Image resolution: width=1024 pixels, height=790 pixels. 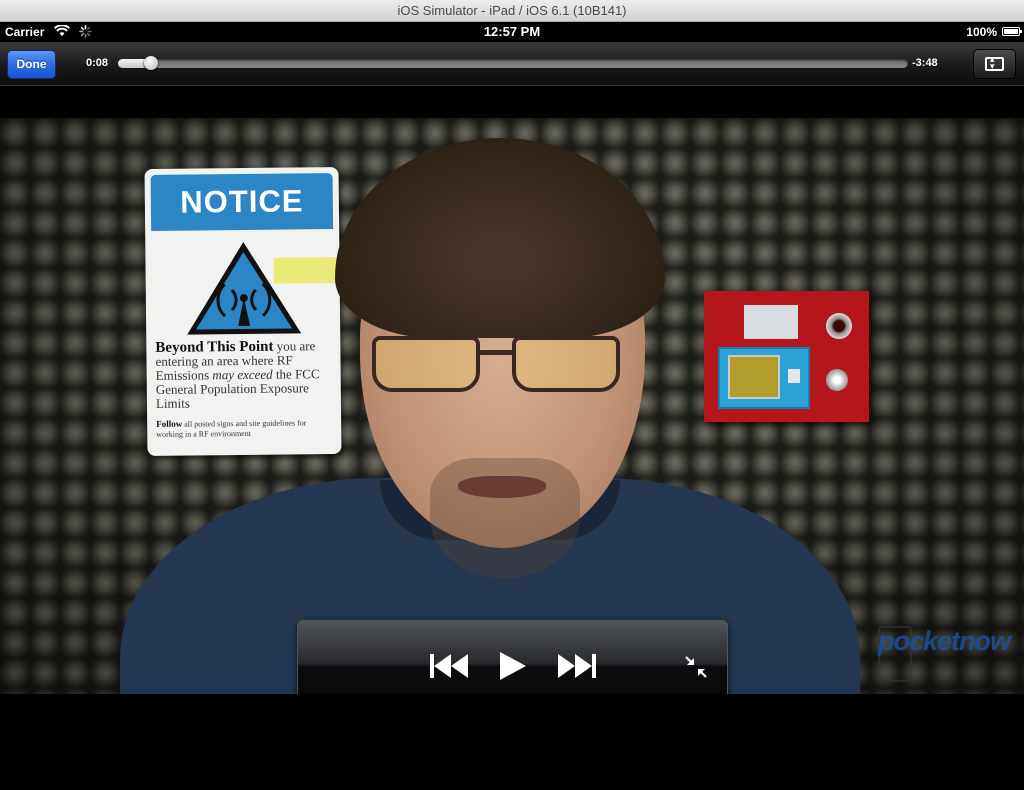 I want to click on player-toolbar: Done 0:08 -3:48, so click(x=512, y=64).